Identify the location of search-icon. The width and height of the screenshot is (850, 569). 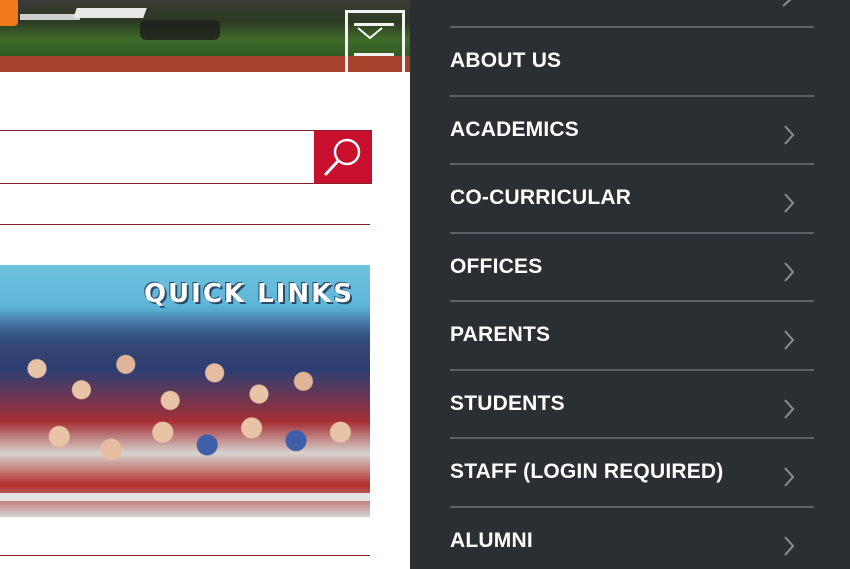
(342, 157).